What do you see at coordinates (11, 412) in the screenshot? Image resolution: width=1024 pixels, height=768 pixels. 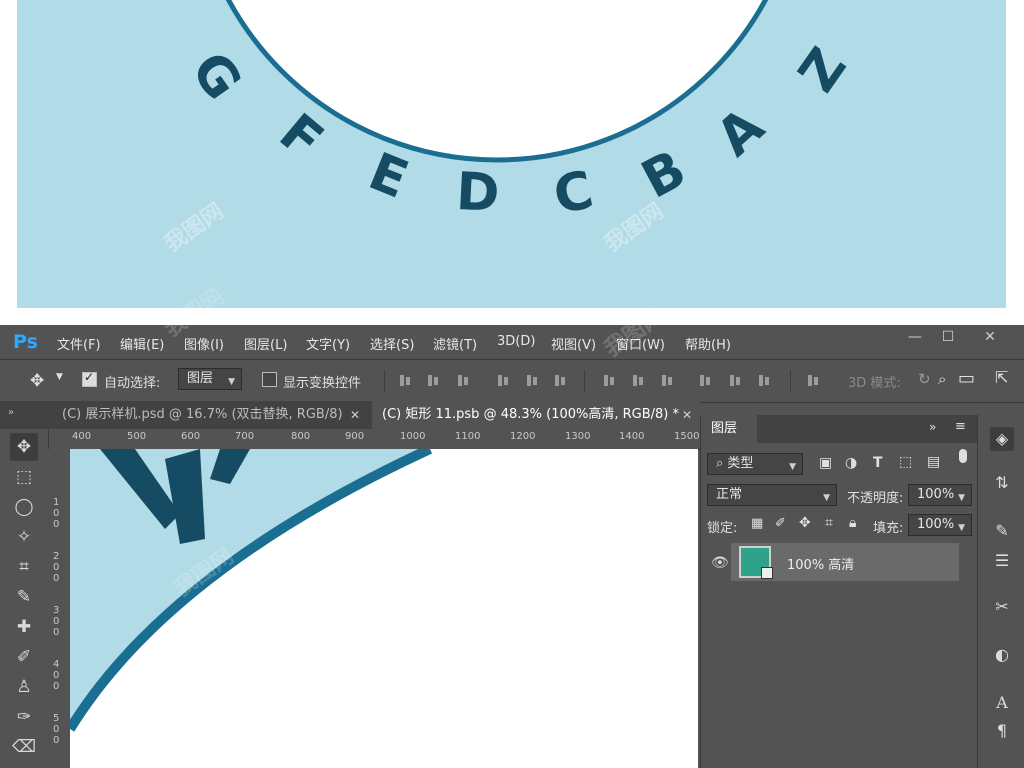 I see `expand-panels-icon: »` at bounding box center [11, 412].